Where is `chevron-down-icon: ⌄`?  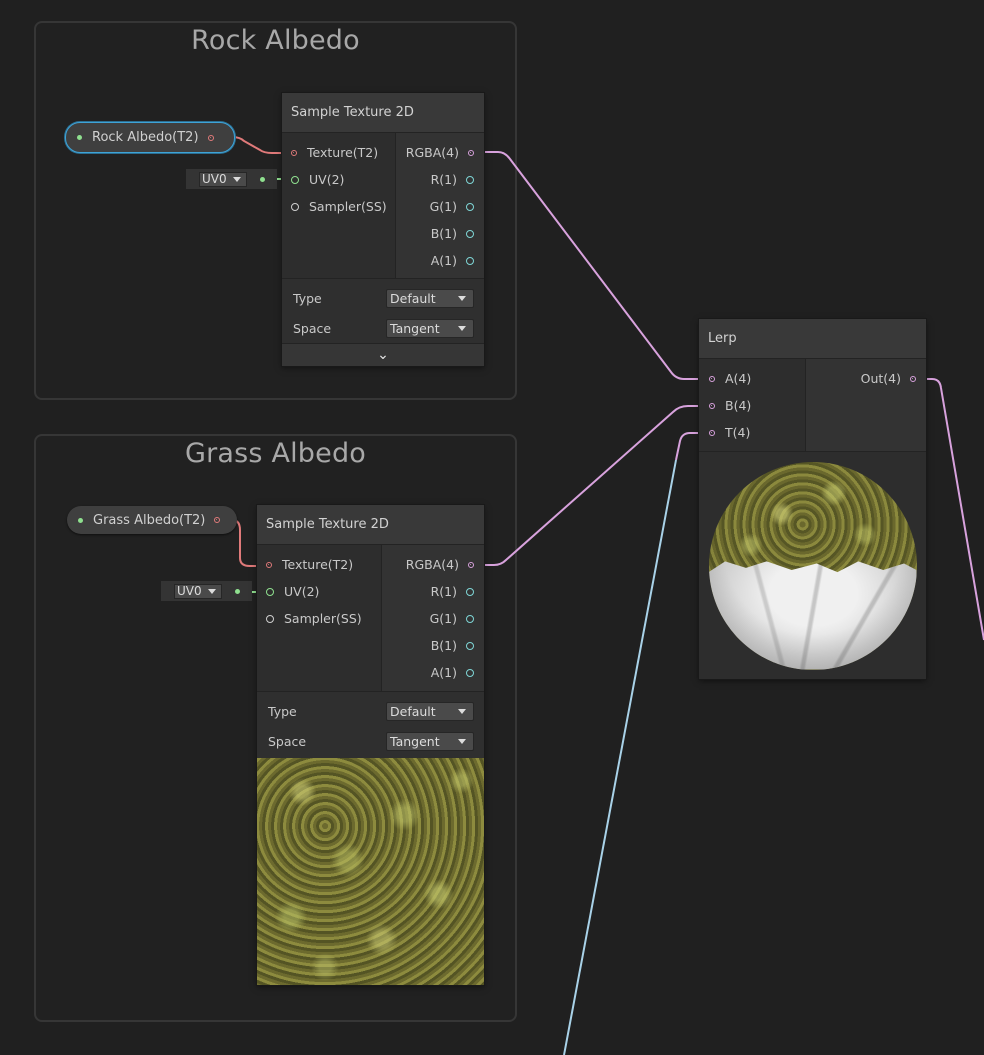
chevron-down-icon: ⌄ is located at coordinates (383, 355).